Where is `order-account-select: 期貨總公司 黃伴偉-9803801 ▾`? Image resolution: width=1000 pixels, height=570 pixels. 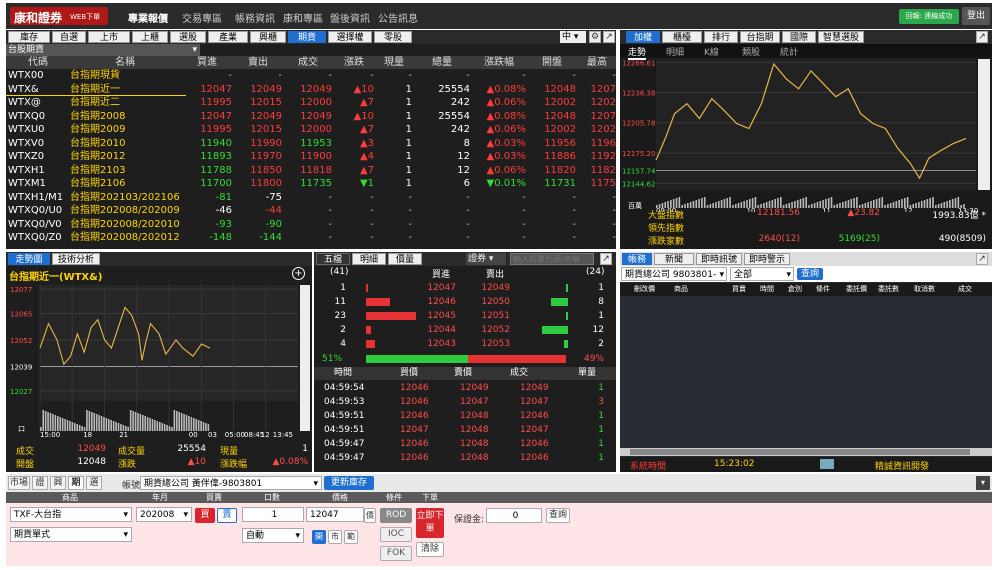
order-account-select: 期貨總公司 黃伴偉-9803801 ▾ is located at coordinates (231, 483).